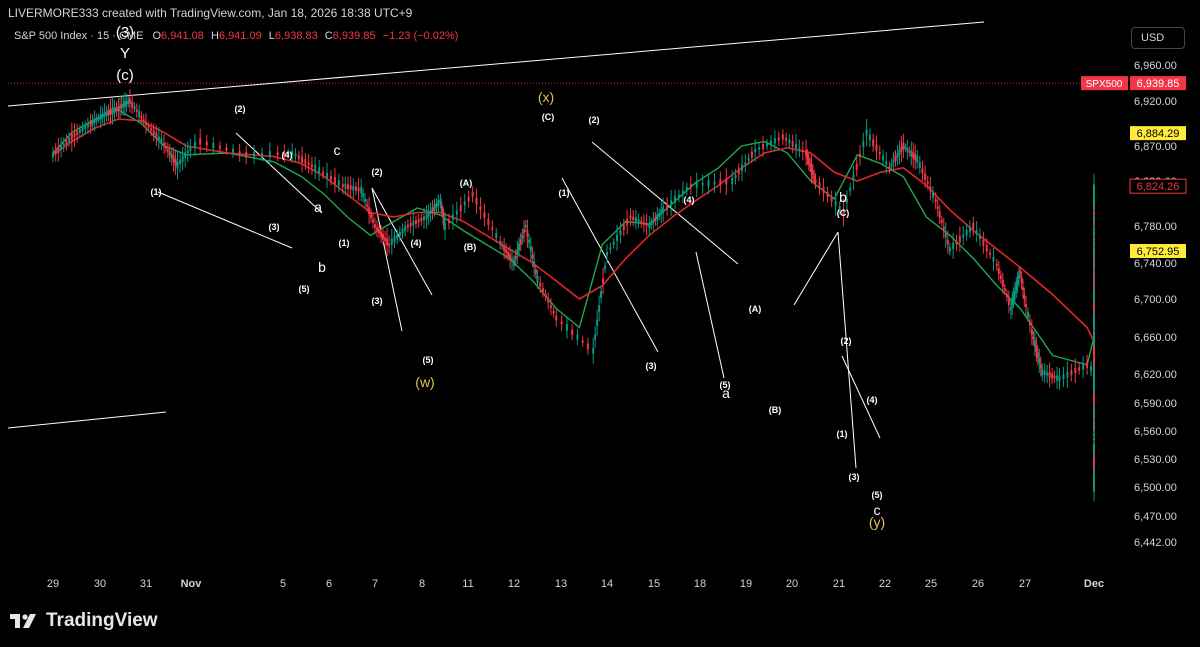 The height and width of the screenshot is (647, 1200). I want to click on y-tick-label: 6,920.00, so click(1155, 102).